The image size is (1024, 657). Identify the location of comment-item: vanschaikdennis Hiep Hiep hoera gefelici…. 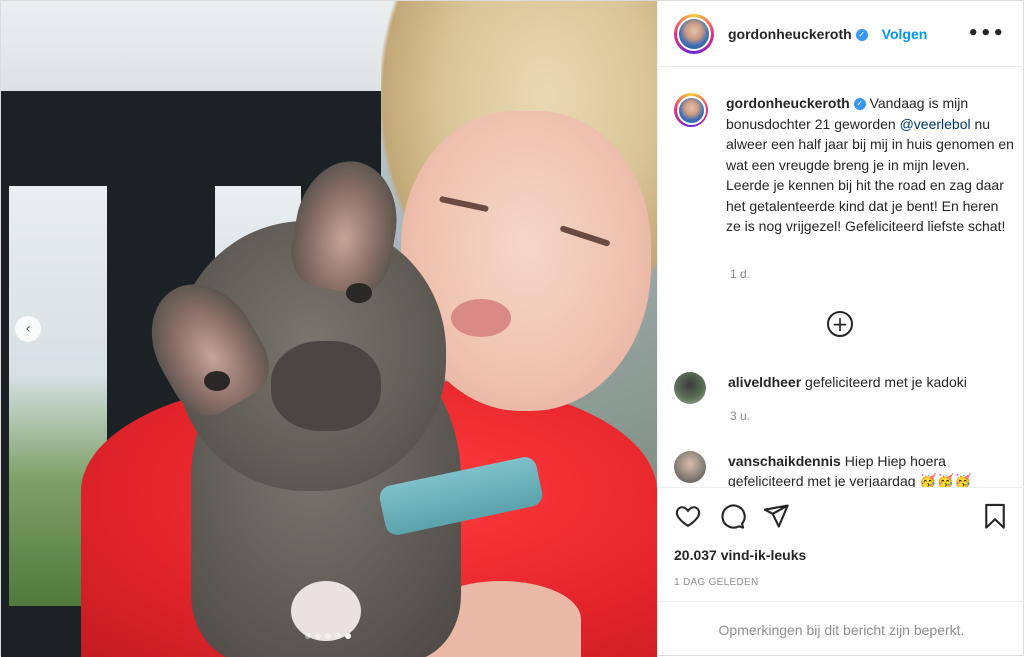
(844, 469).